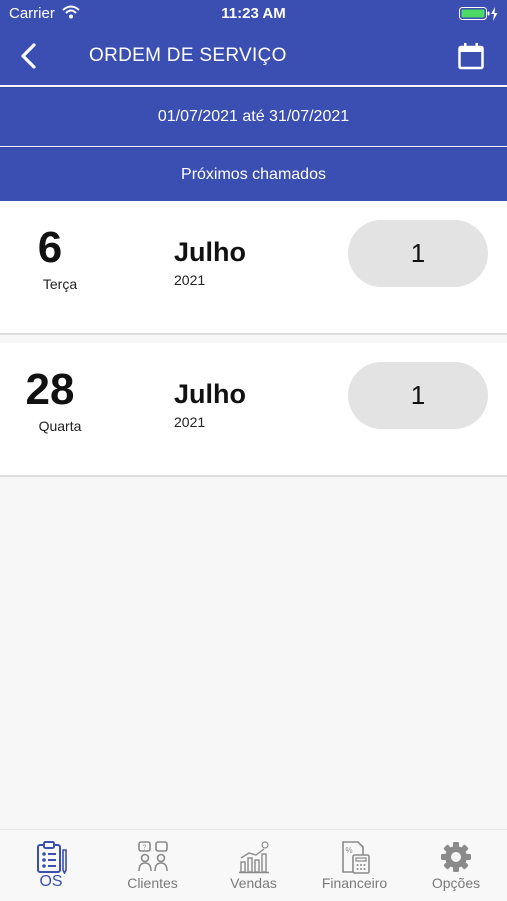  I want to click on clipboard-icon, so click(51, 857).